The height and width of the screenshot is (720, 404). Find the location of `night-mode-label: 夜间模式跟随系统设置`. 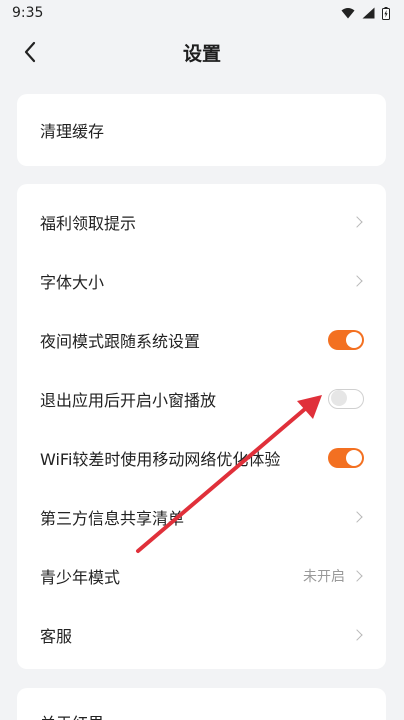

night-mode-label: 夜间模式跟随系统设置 is located at coordinates (120, 341).